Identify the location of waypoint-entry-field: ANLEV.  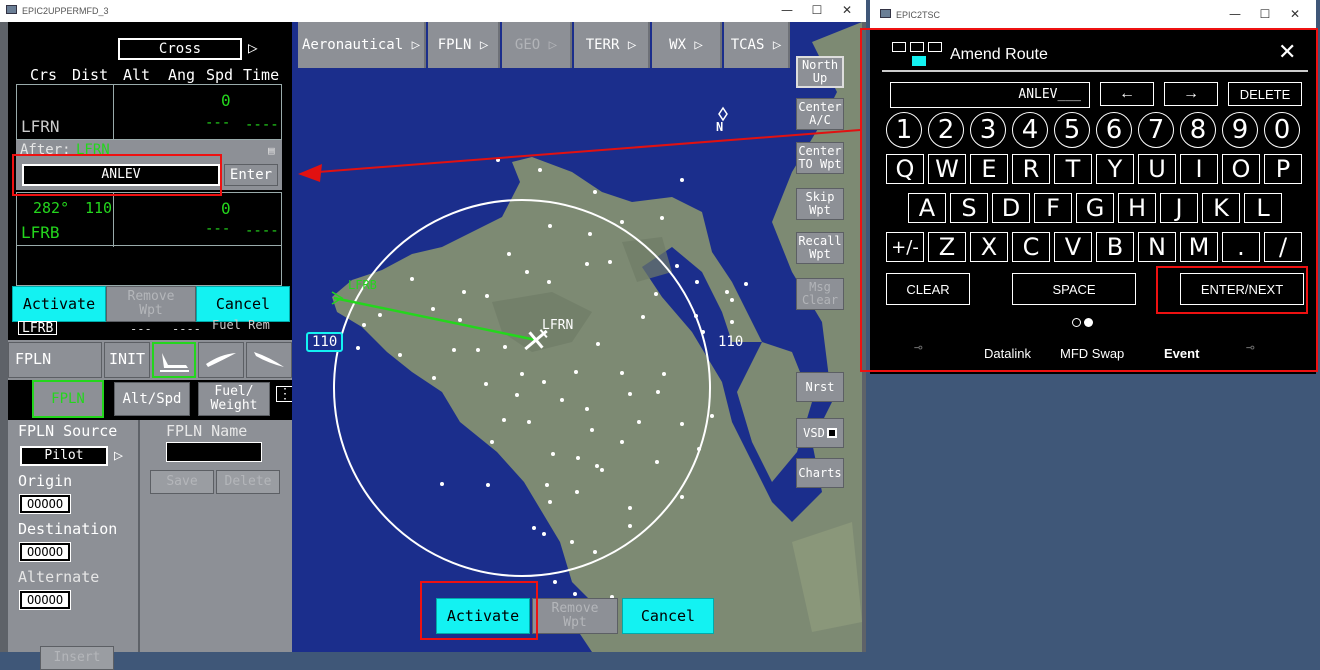
(121, 175).